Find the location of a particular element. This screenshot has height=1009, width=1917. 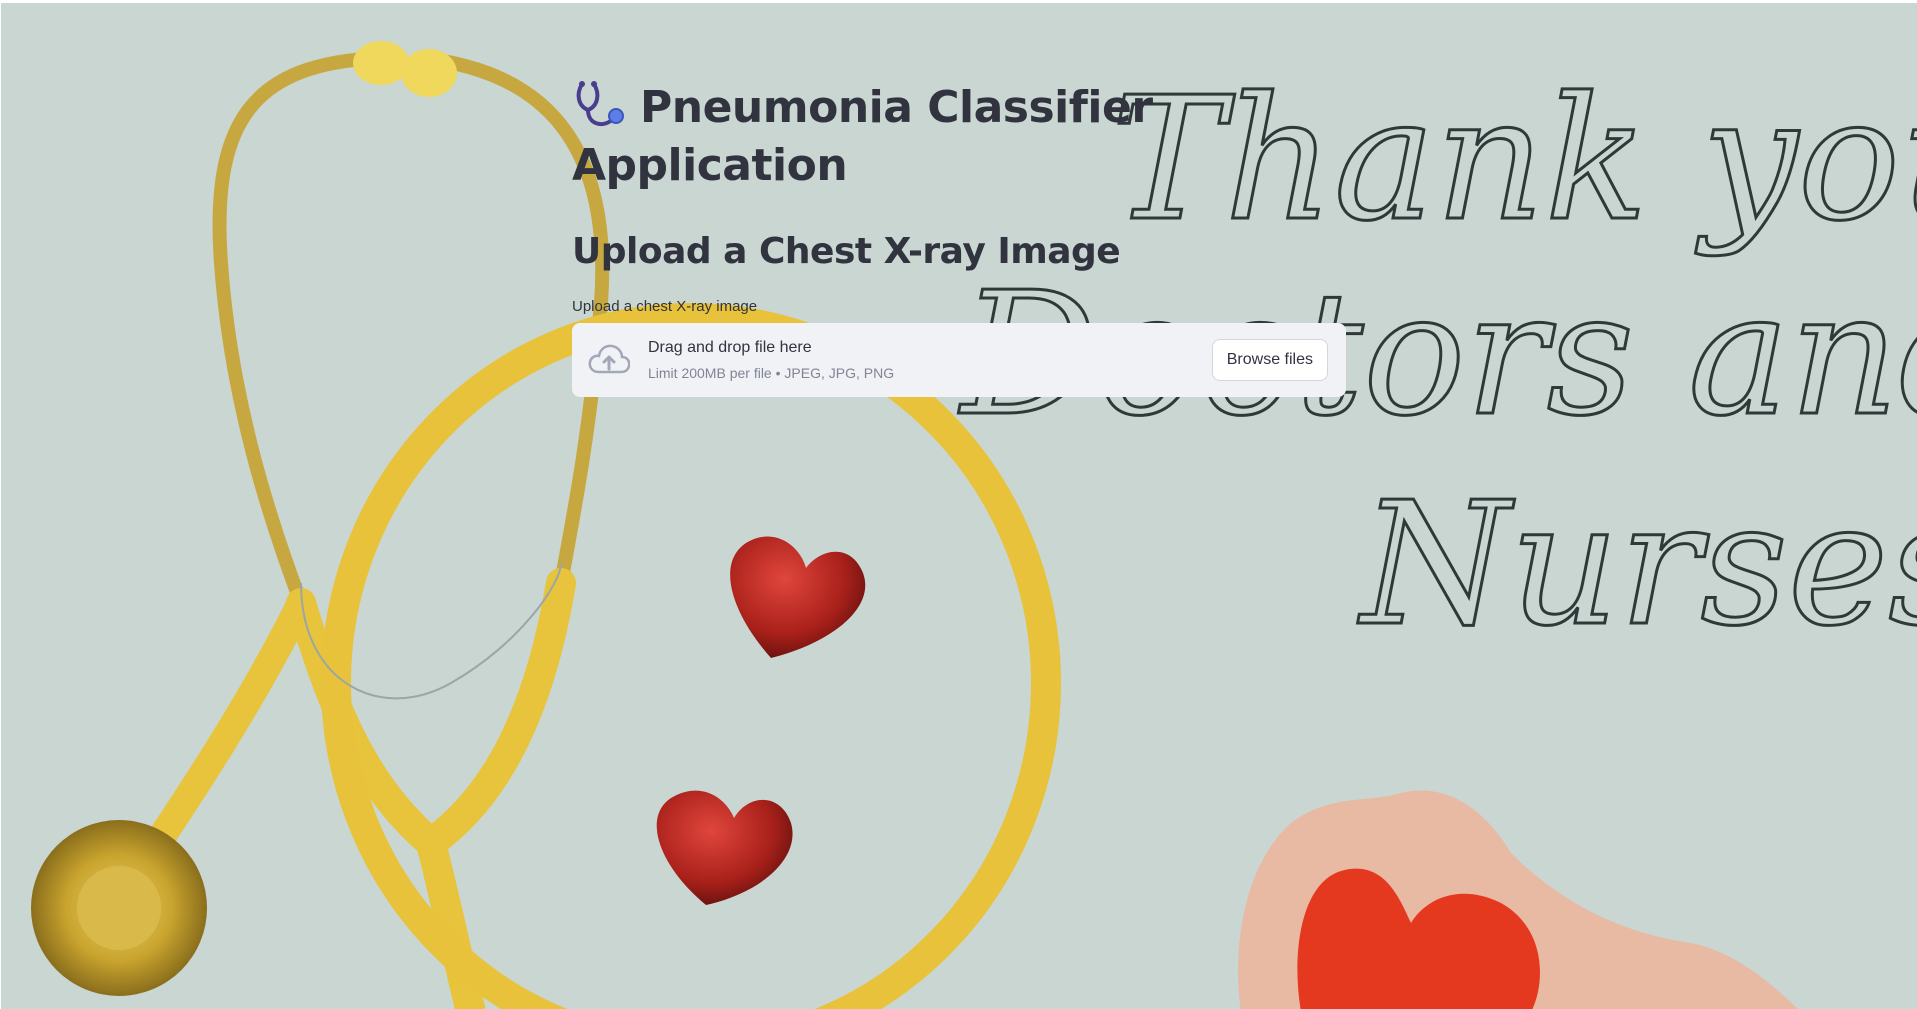

file-uploader-label: Upload a chest X-ray image is located at coordinates (665, 306).